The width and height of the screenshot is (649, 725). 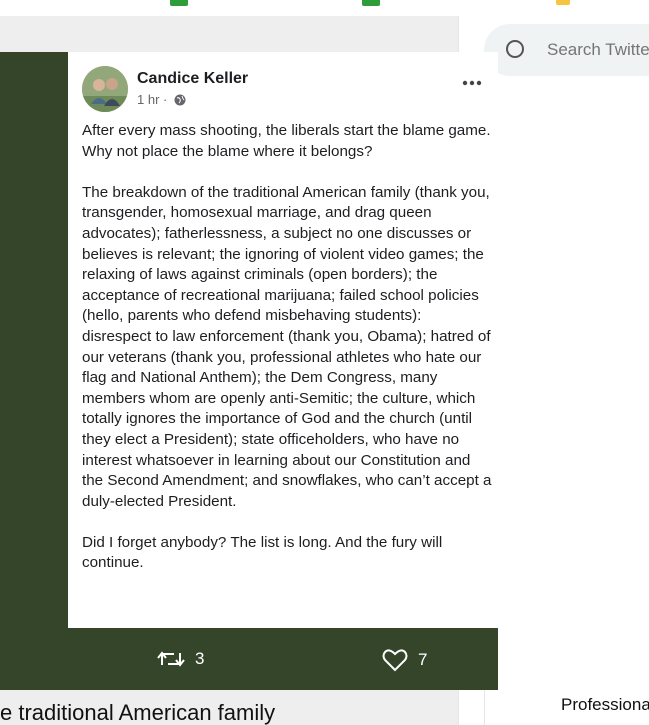 I want to click on retweet-count: 3, so click(x=200, y=658).